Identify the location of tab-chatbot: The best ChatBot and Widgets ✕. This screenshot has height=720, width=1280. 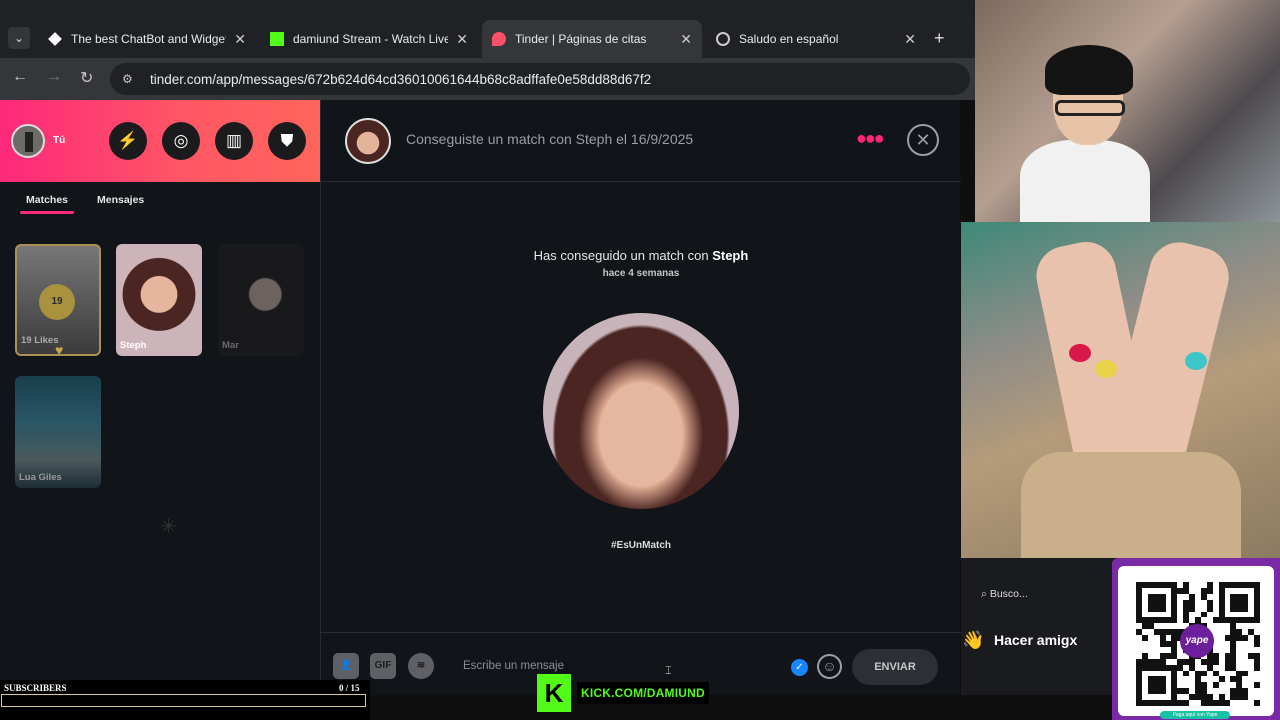
(147, 39).